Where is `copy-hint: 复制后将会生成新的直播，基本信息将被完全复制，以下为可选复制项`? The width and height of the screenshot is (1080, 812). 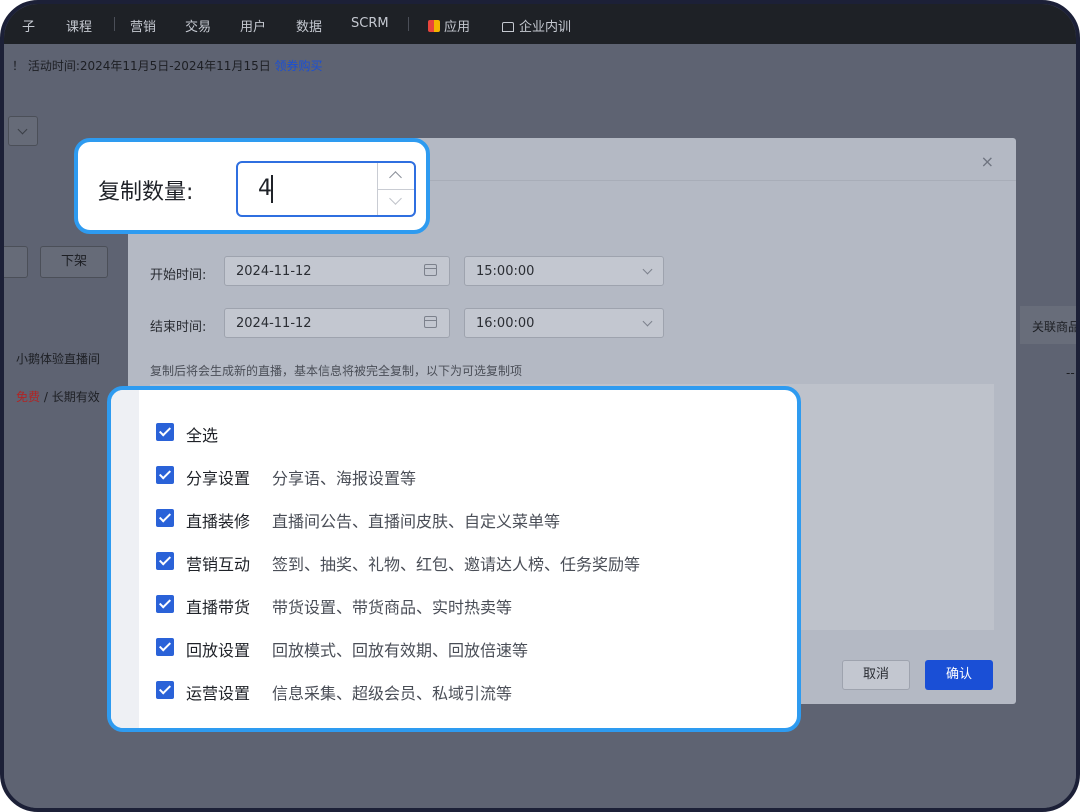
copy-hint: 复制后将会生成新的直播，基本信息将被完全复制，以下为可选复制项 is located at coordinates (336, 371).